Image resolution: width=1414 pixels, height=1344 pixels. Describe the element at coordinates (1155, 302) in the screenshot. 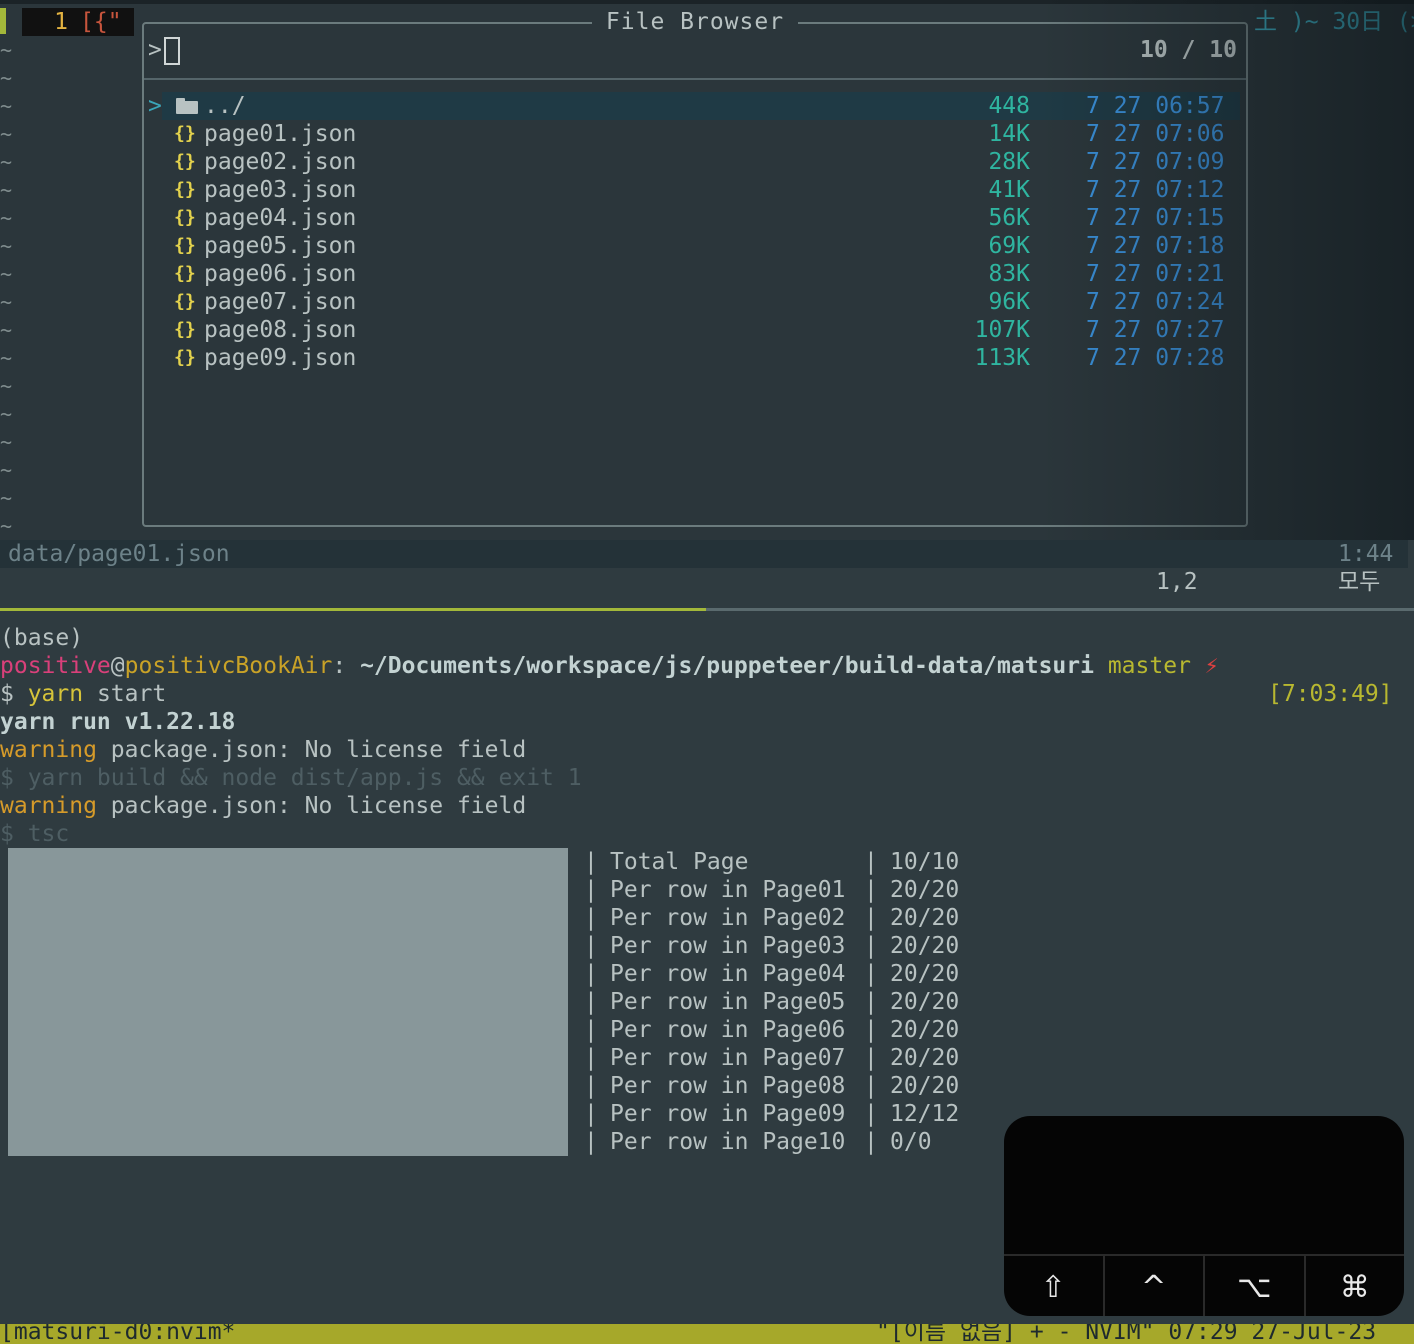

I see `file-date: 7 27 07:24` at that location.